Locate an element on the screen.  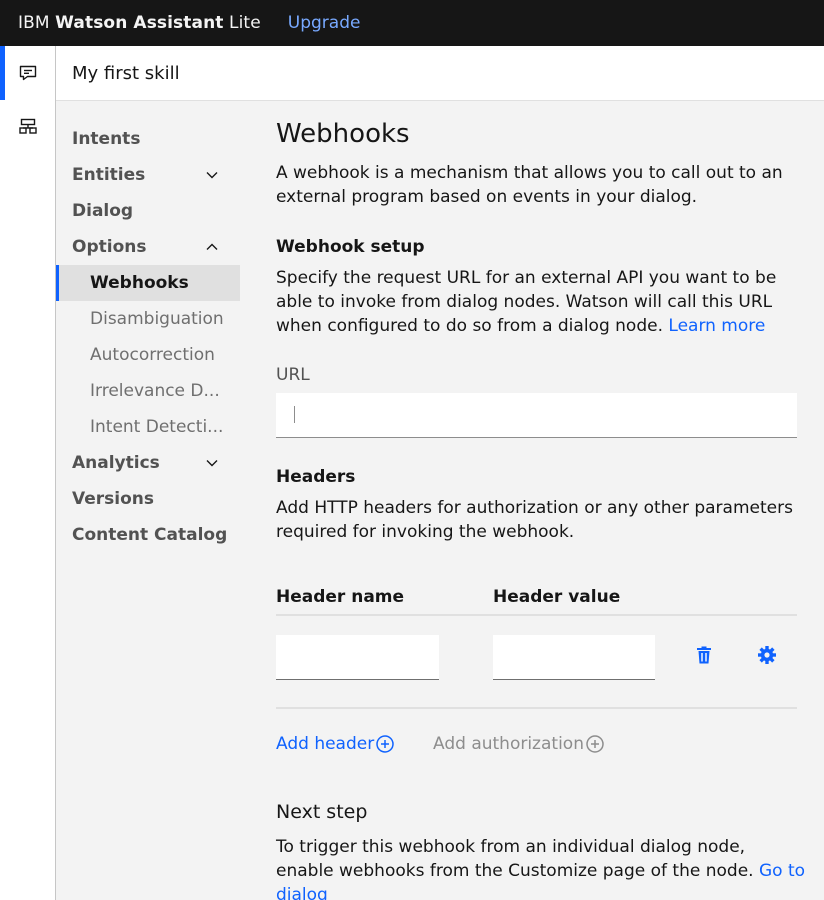
trash-icon is located at coordinates (704, 655).